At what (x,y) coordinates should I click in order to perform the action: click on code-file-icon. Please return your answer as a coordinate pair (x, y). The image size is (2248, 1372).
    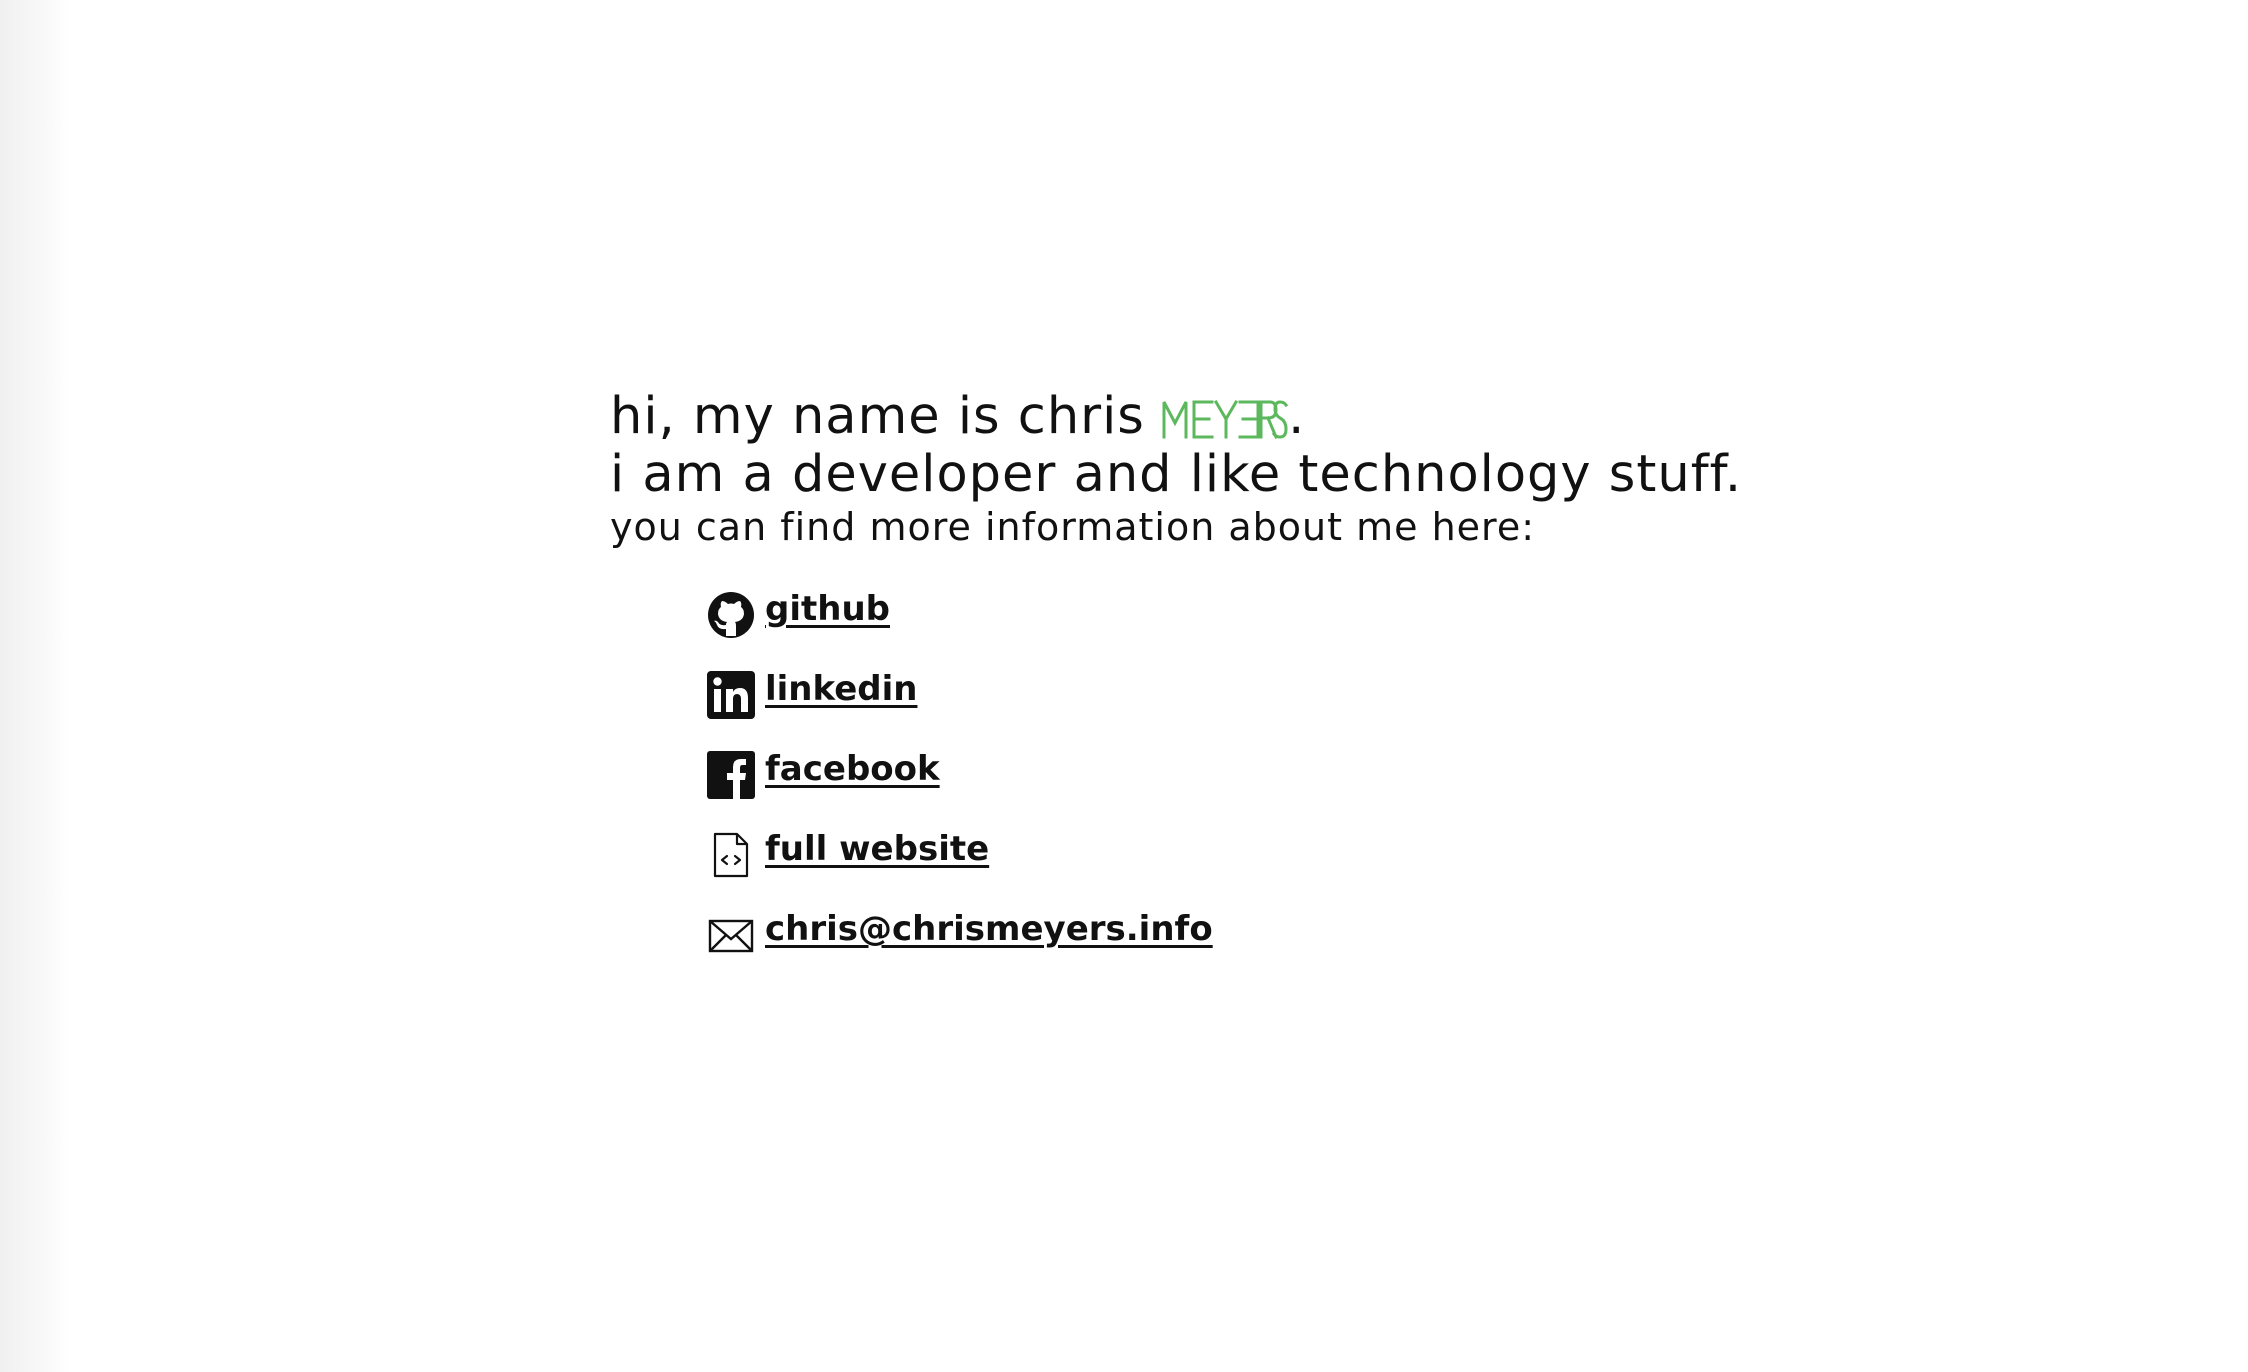
    Looking at the image, I should click on (731, 855).